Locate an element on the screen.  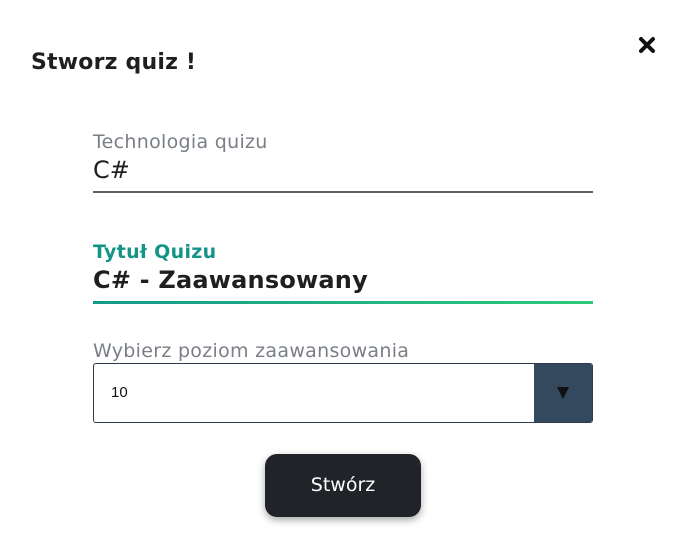
close-icon is located at coordinates (647, 45).